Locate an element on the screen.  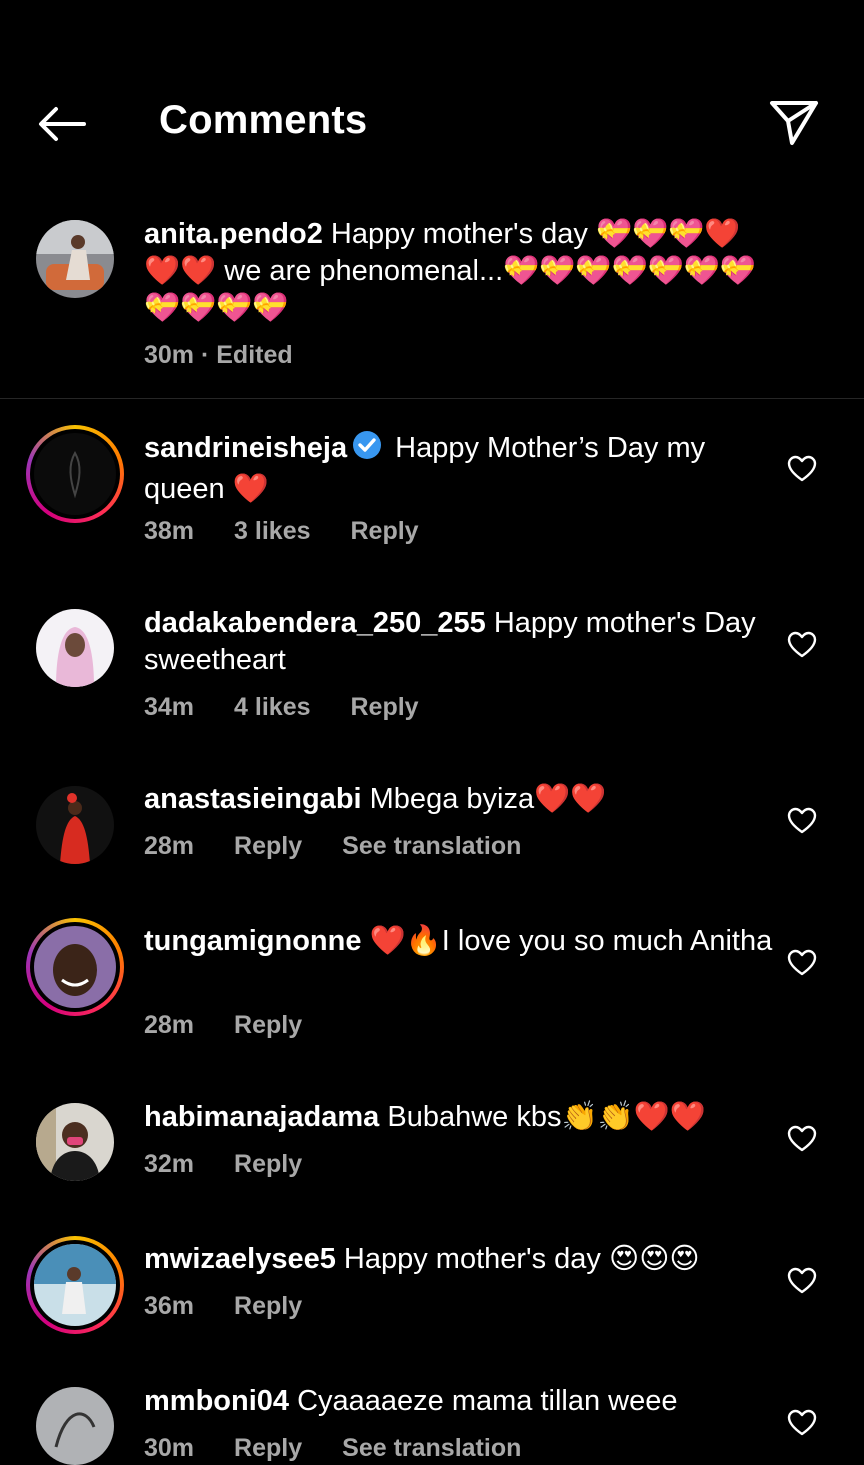
comment-text: Happy mother's day 😍😍😍 is located at coordinates (517, 1259).